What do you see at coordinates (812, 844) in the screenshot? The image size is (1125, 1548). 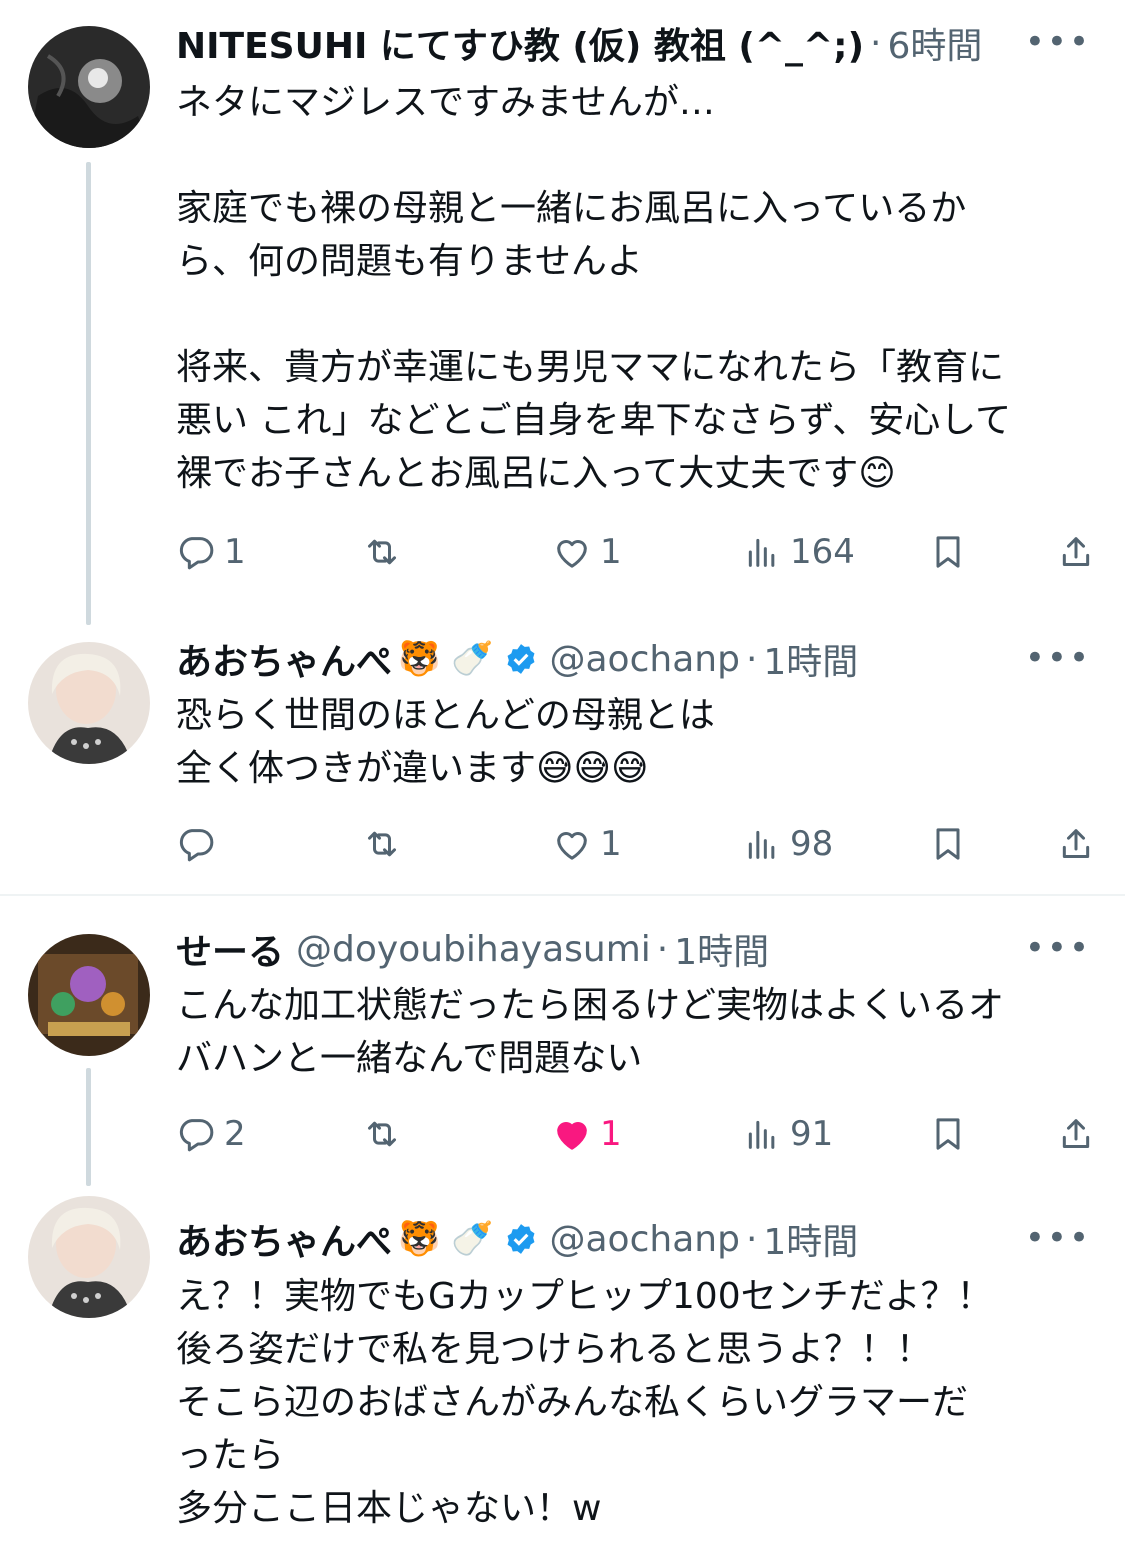 I see `views-count: 98` at bounding box center [812, 844].